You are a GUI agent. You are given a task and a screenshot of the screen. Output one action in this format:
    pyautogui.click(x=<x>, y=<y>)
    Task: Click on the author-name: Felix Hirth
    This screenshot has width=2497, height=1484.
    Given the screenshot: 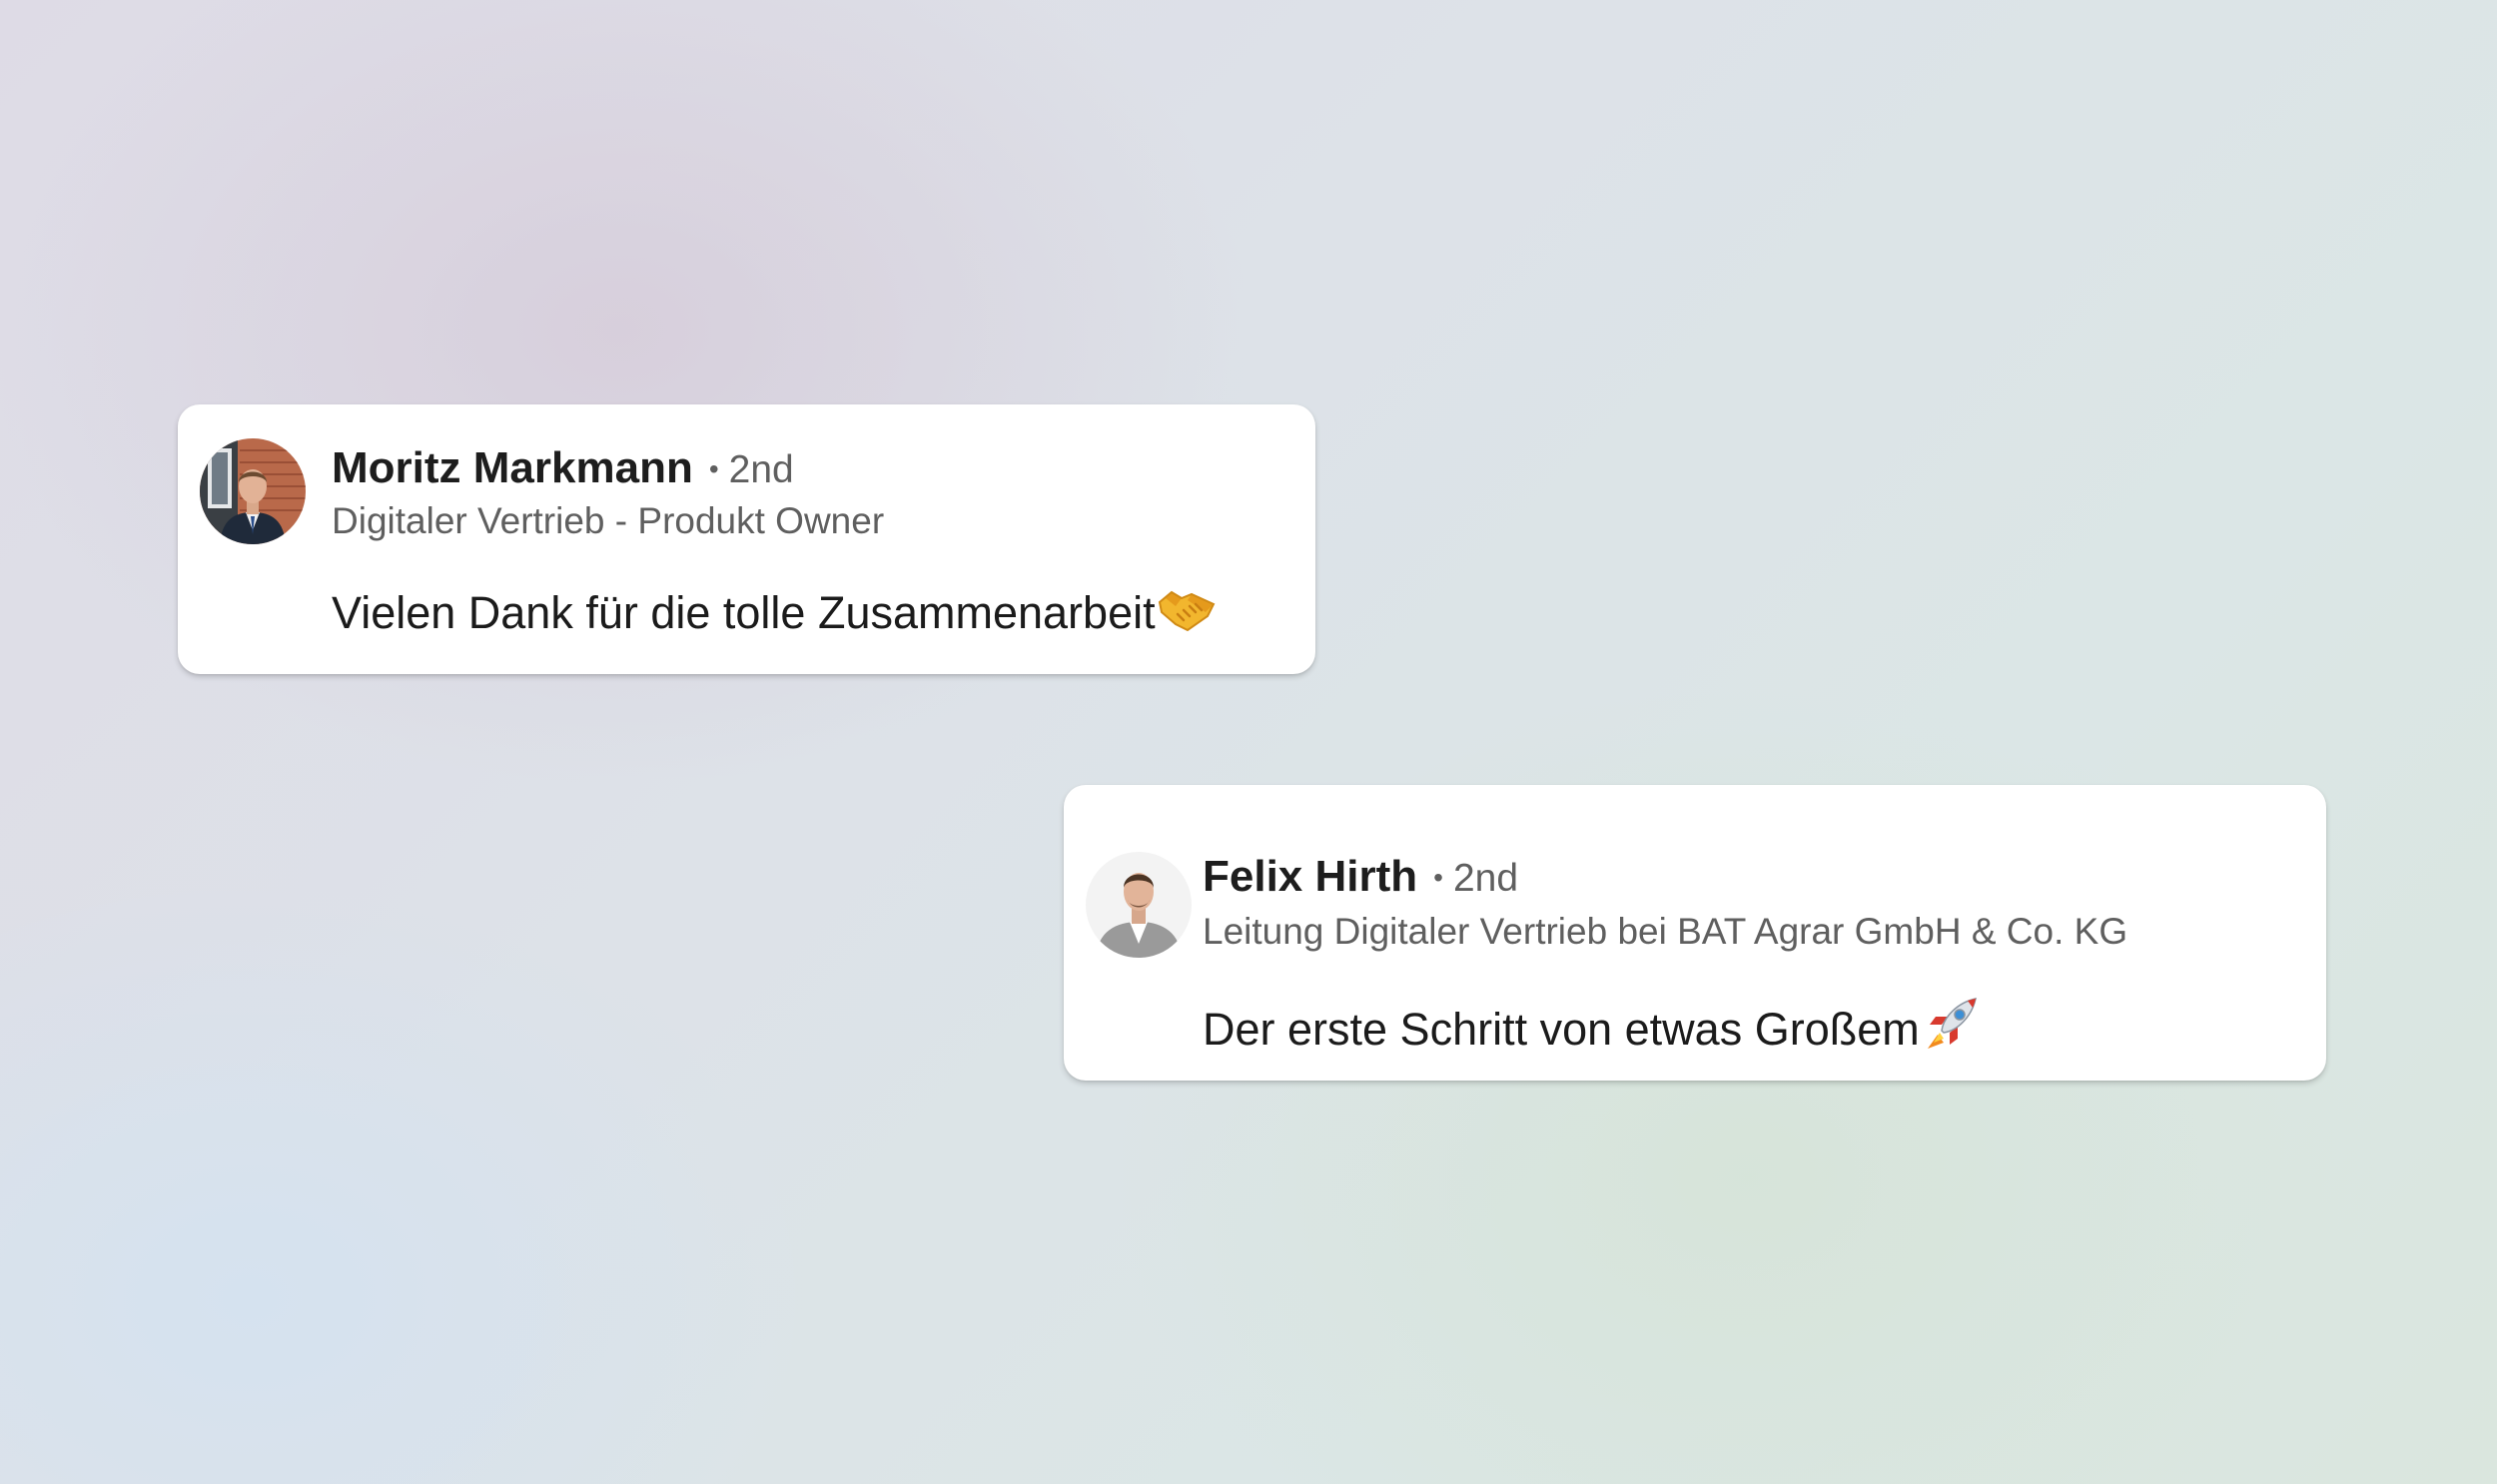 What is the action you would take?
    pyautogui.click(x=1310, y=877)
    